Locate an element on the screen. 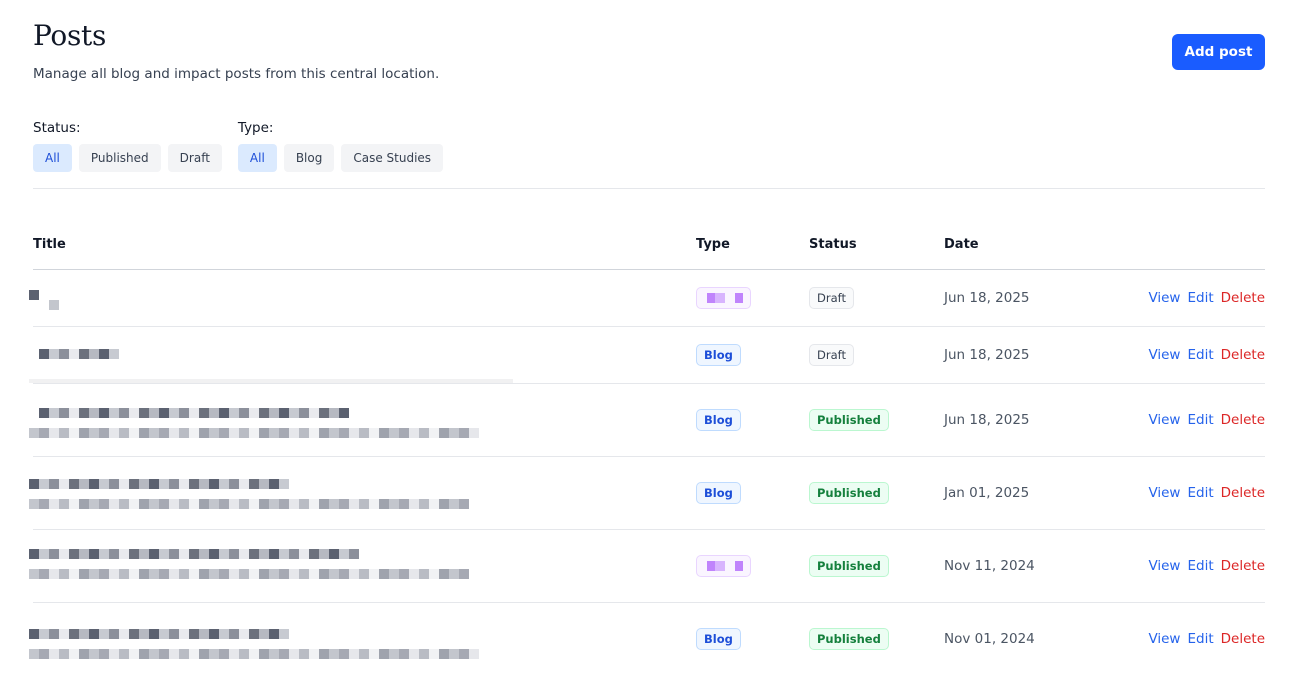 This screenshot has width=1312, height=693. page-title: Posts is located at coordinates (70, 35).